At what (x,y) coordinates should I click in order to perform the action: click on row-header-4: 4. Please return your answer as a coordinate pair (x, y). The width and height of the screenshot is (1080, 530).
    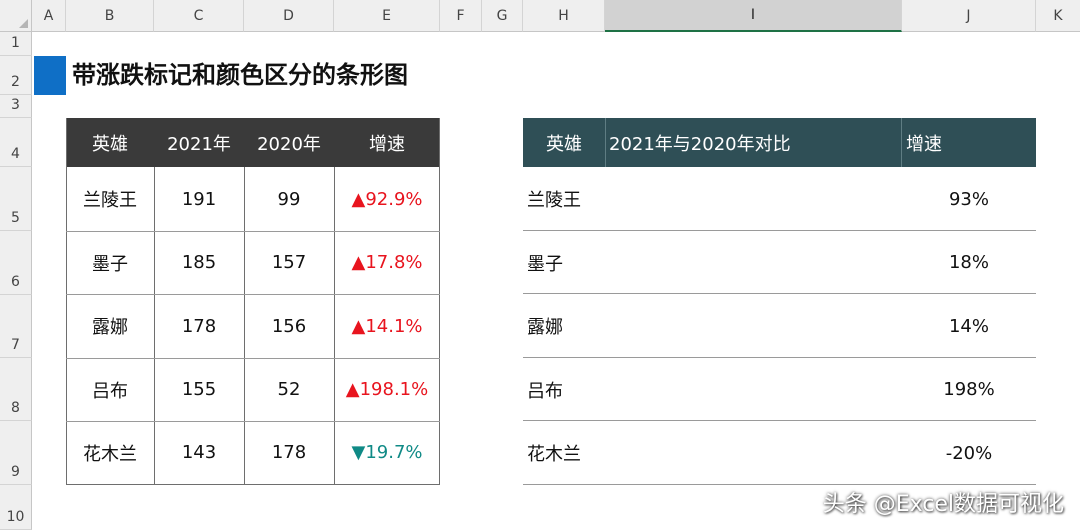
    Looking at the image, I should click on (16, 142).